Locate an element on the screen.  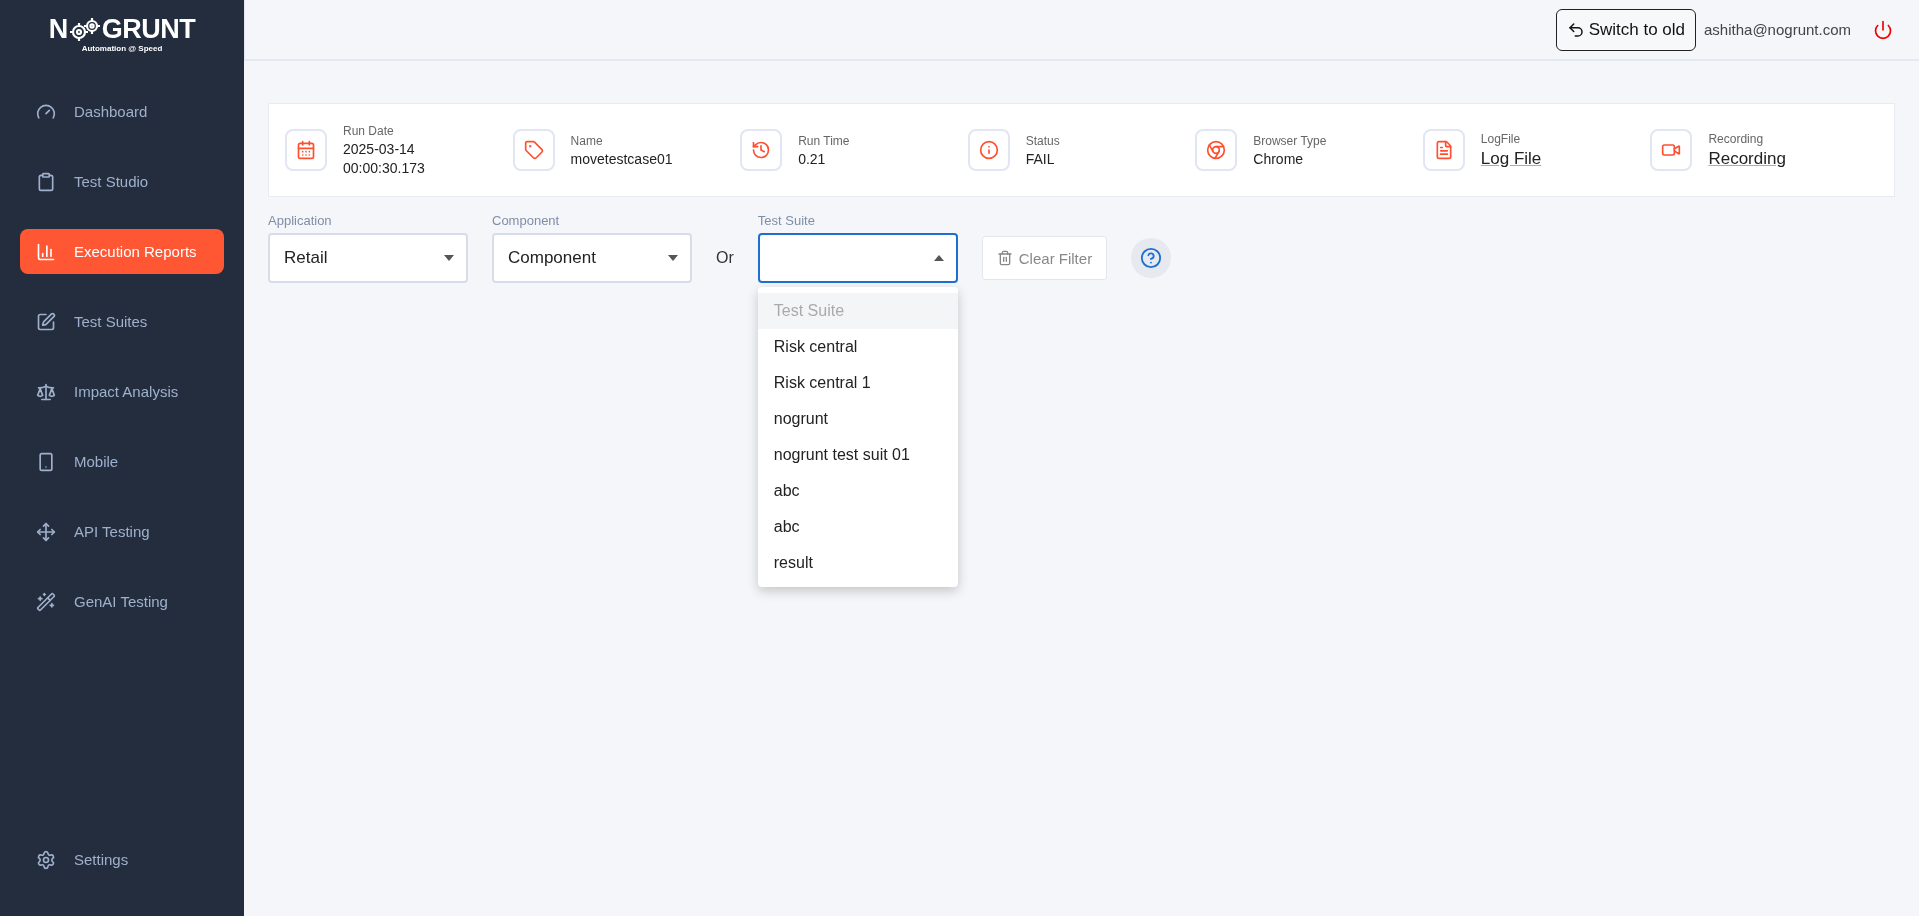
settings-icon is located at coordinates (46, 859).